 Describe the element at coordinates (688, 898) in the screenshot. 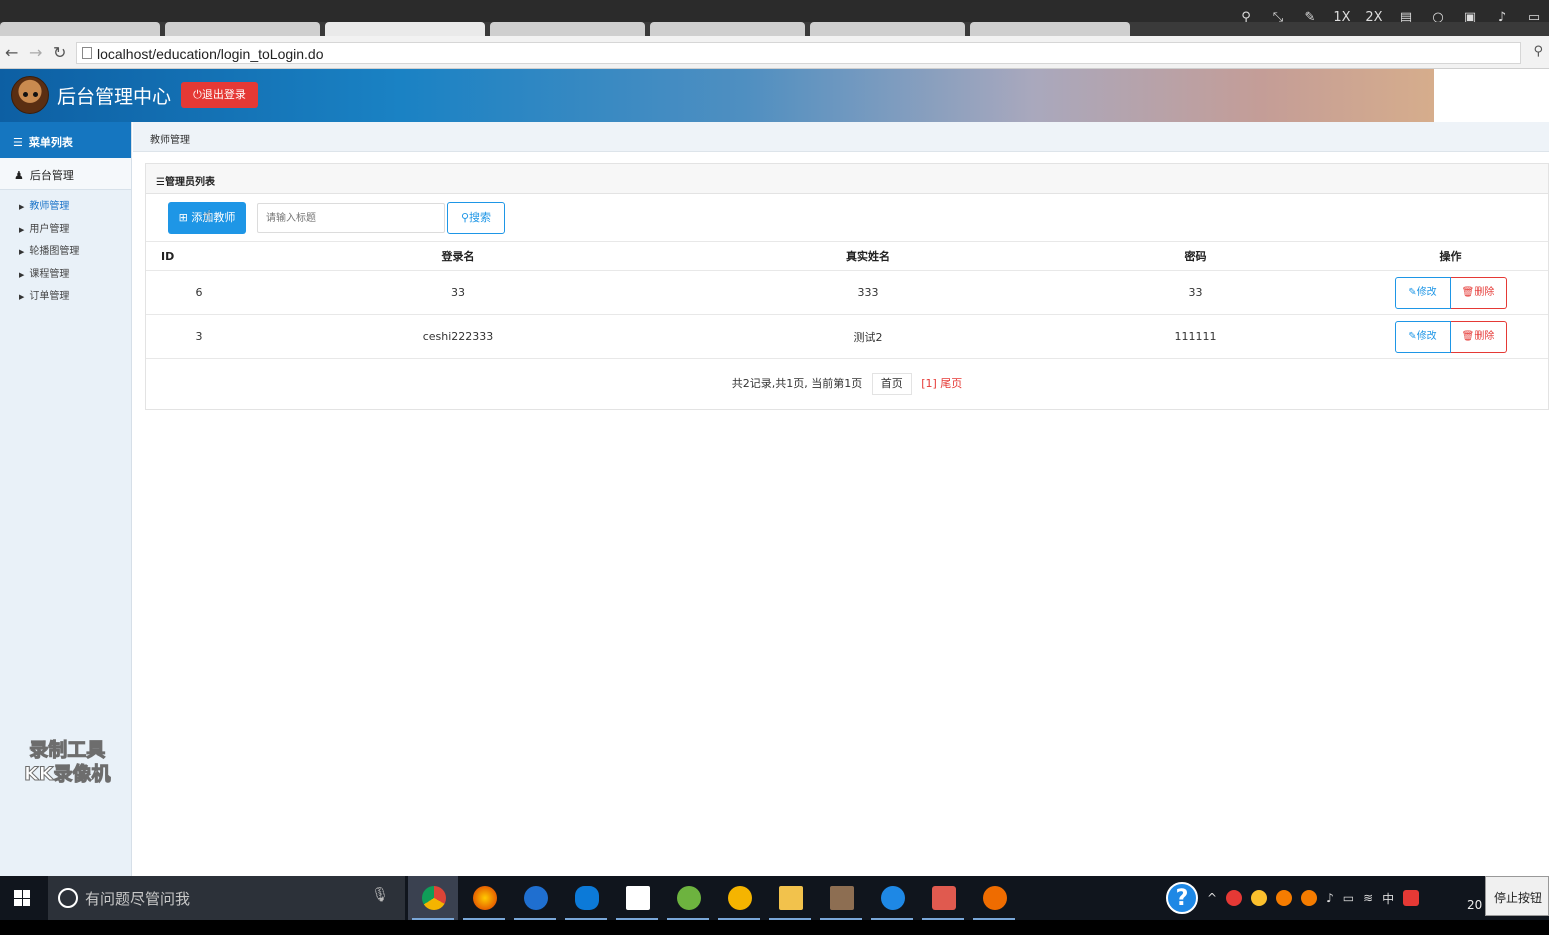

I see `spring-tool-icon` at that location.